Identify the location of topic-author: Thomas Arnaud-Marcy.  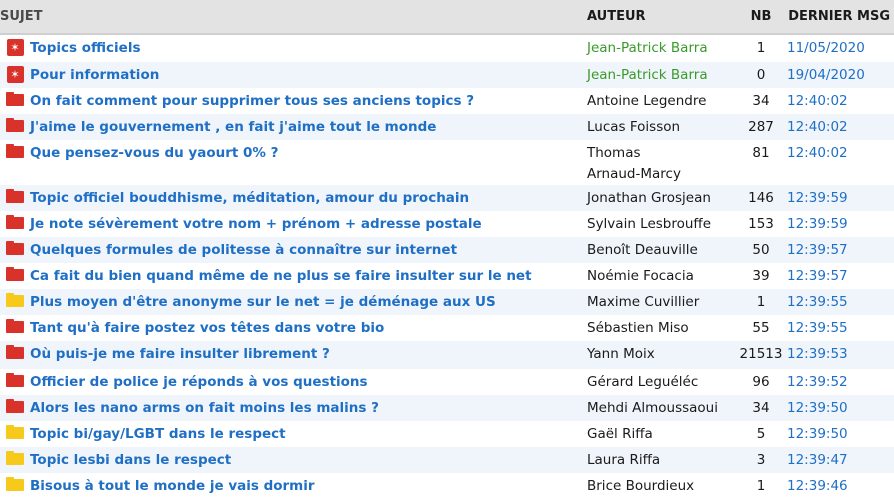
(637, 161).